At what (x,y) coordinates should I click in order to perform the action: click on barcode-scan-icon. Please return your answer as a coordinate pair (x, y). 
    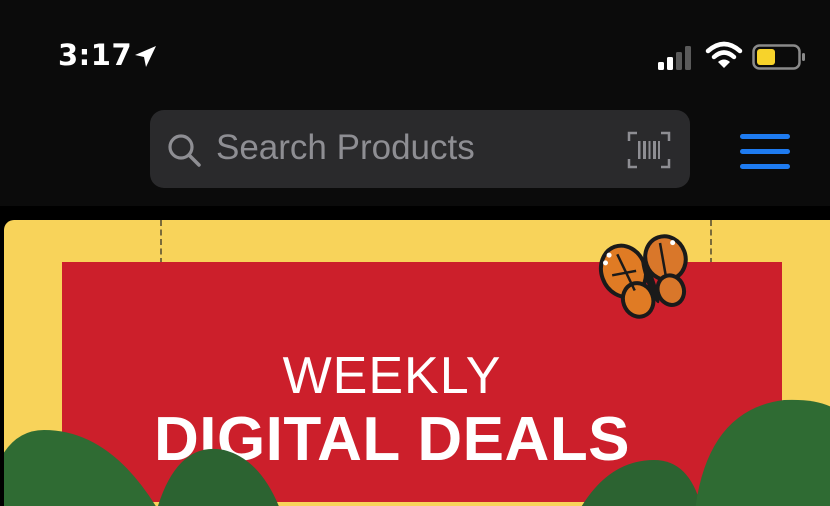
    Looking at the image, I should click on (649, 150).